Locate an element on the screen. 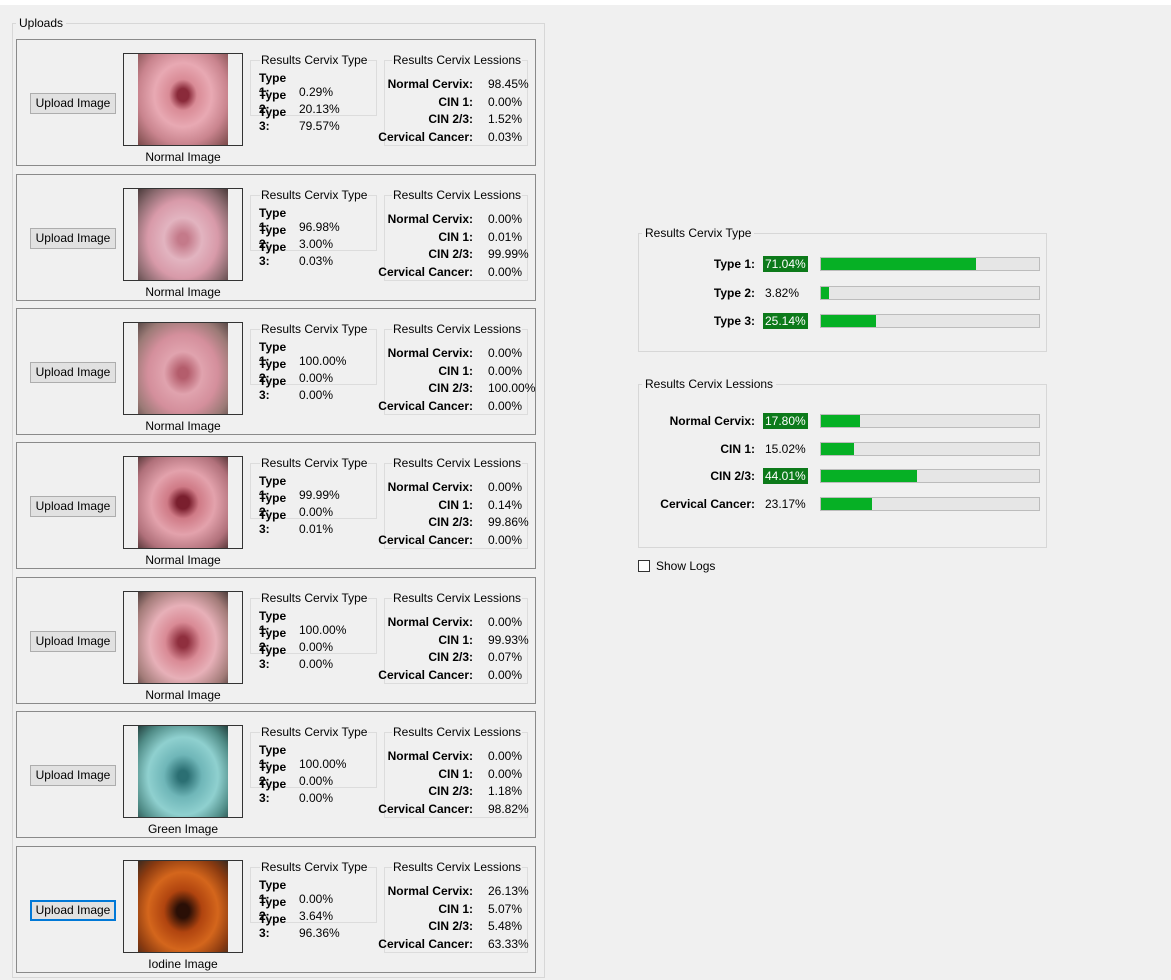 The height and width of the screenshot is (980, 1171). summary-bar-label: Type 3: is located at coordinates (734, 321).